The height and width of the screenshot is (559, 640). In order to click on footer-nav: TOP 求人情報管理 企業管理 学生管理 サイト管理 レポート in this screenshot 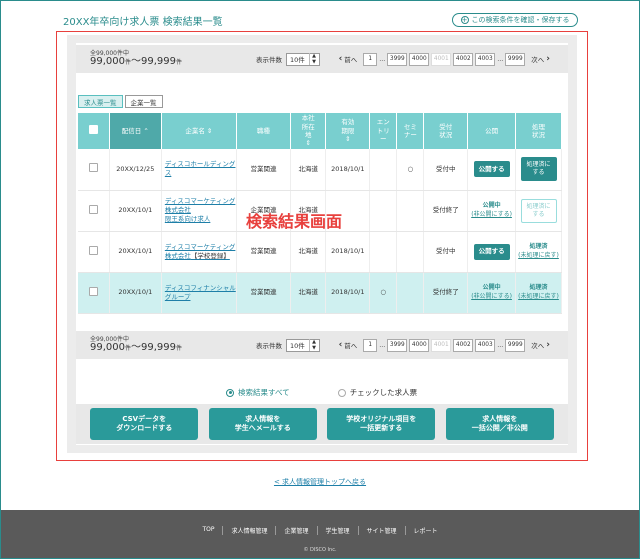, I will do `click(320, 530)`.